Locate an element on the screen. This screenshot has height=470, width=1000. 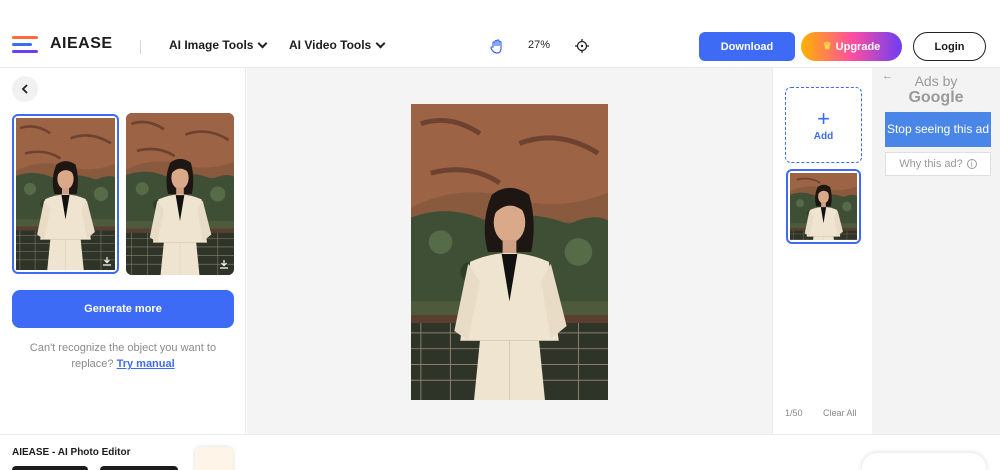
bottom-banner: AIEASE - AI Photo Editor is located at coordinates (500, 452).